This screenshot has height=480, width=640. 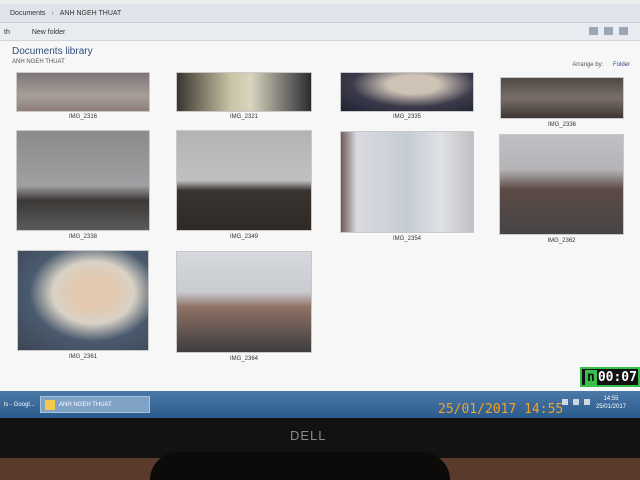 What do you see at coordinates (621, 65) in the screenshot?
I see `arrange-value: Folder` at bounding box center [621, 65].